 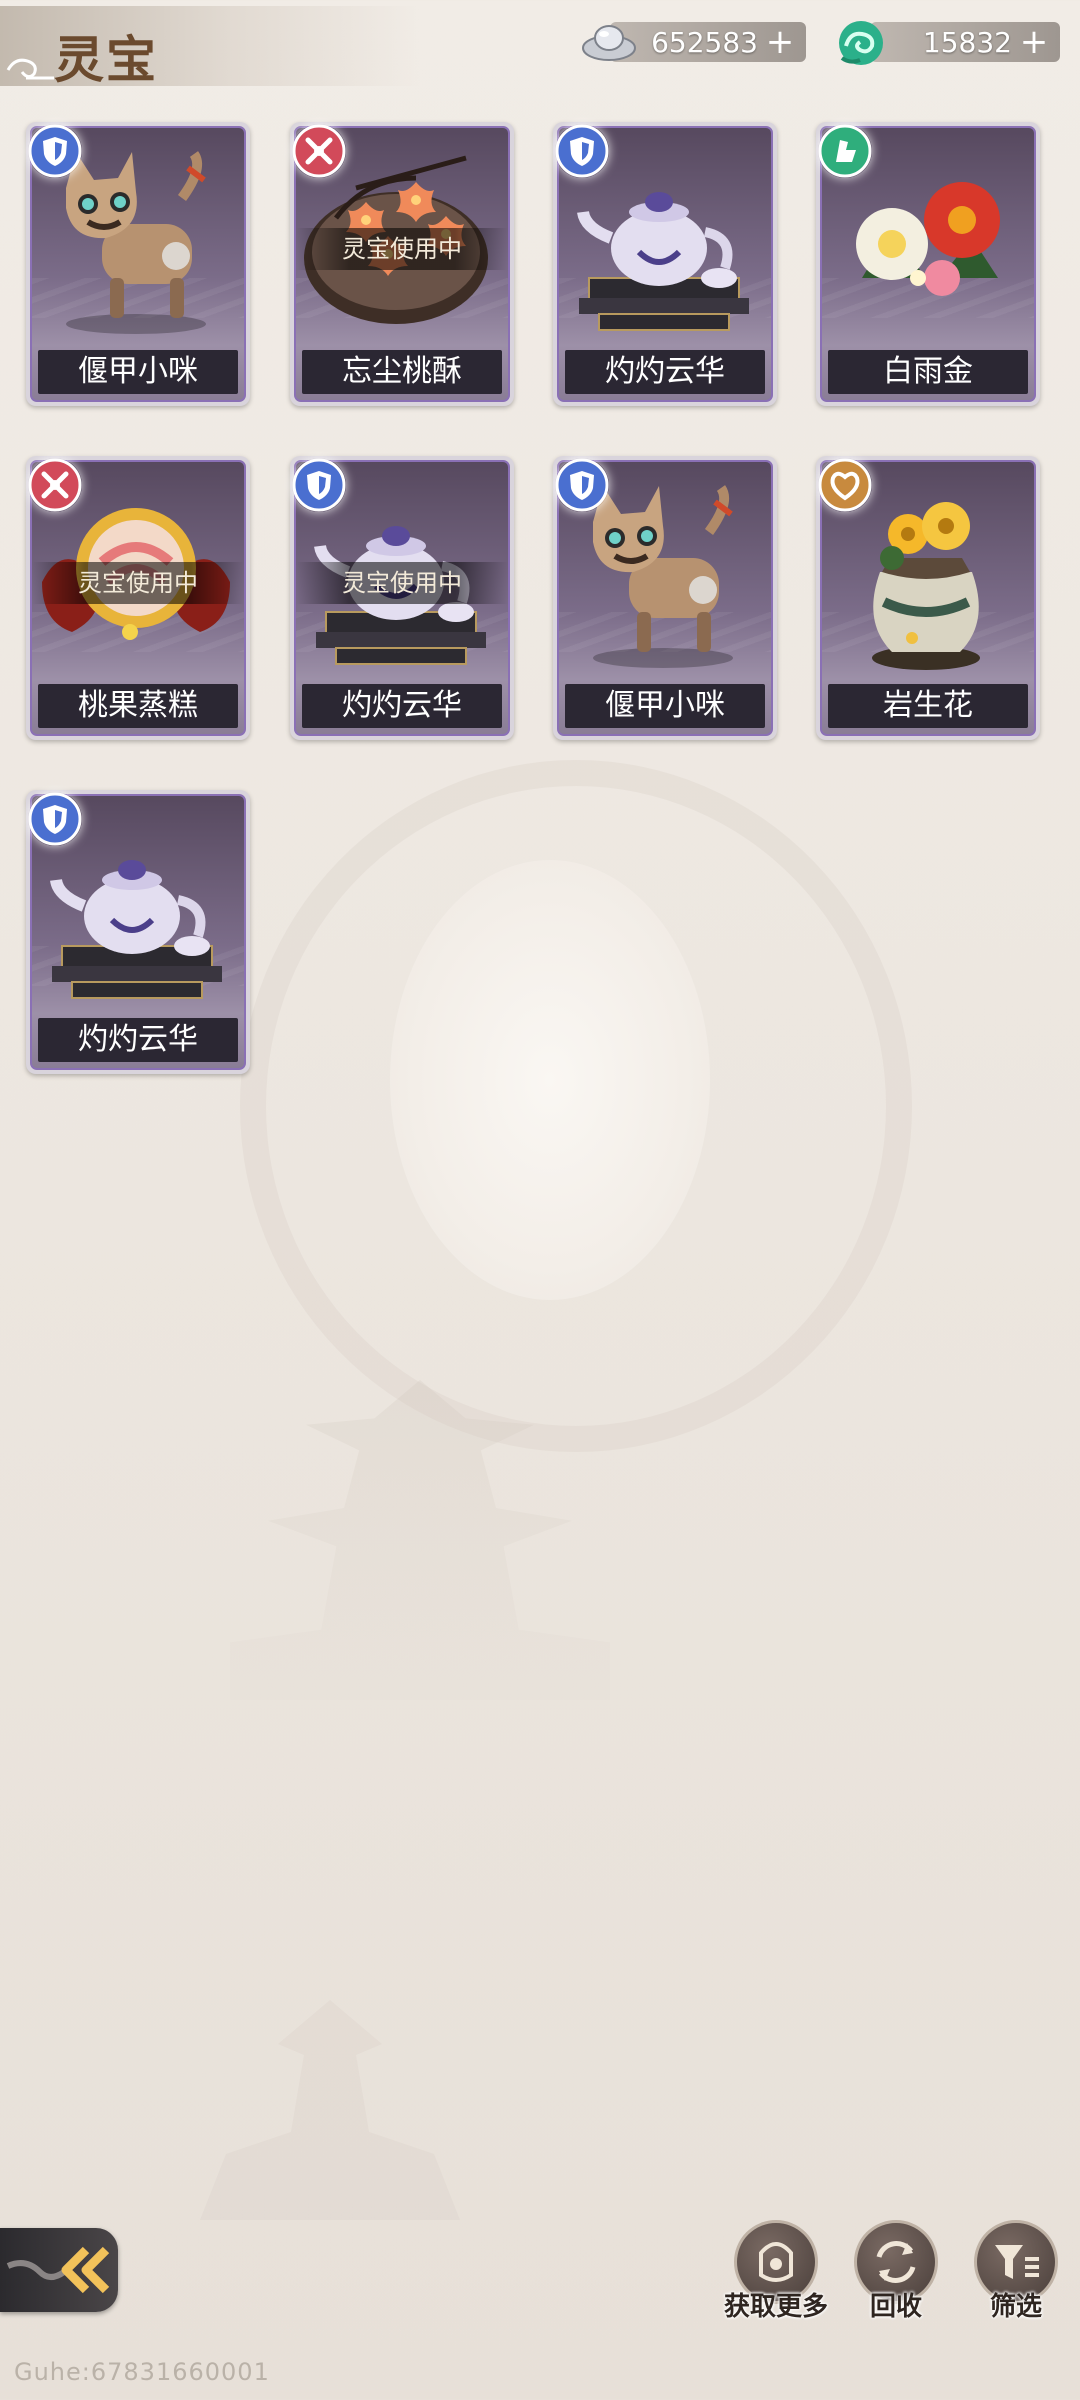 What do you see at coordinates (1015, 2307) in the screenshot?
I see `filter-label: 筛选` at bounding box center [1015, 2307].